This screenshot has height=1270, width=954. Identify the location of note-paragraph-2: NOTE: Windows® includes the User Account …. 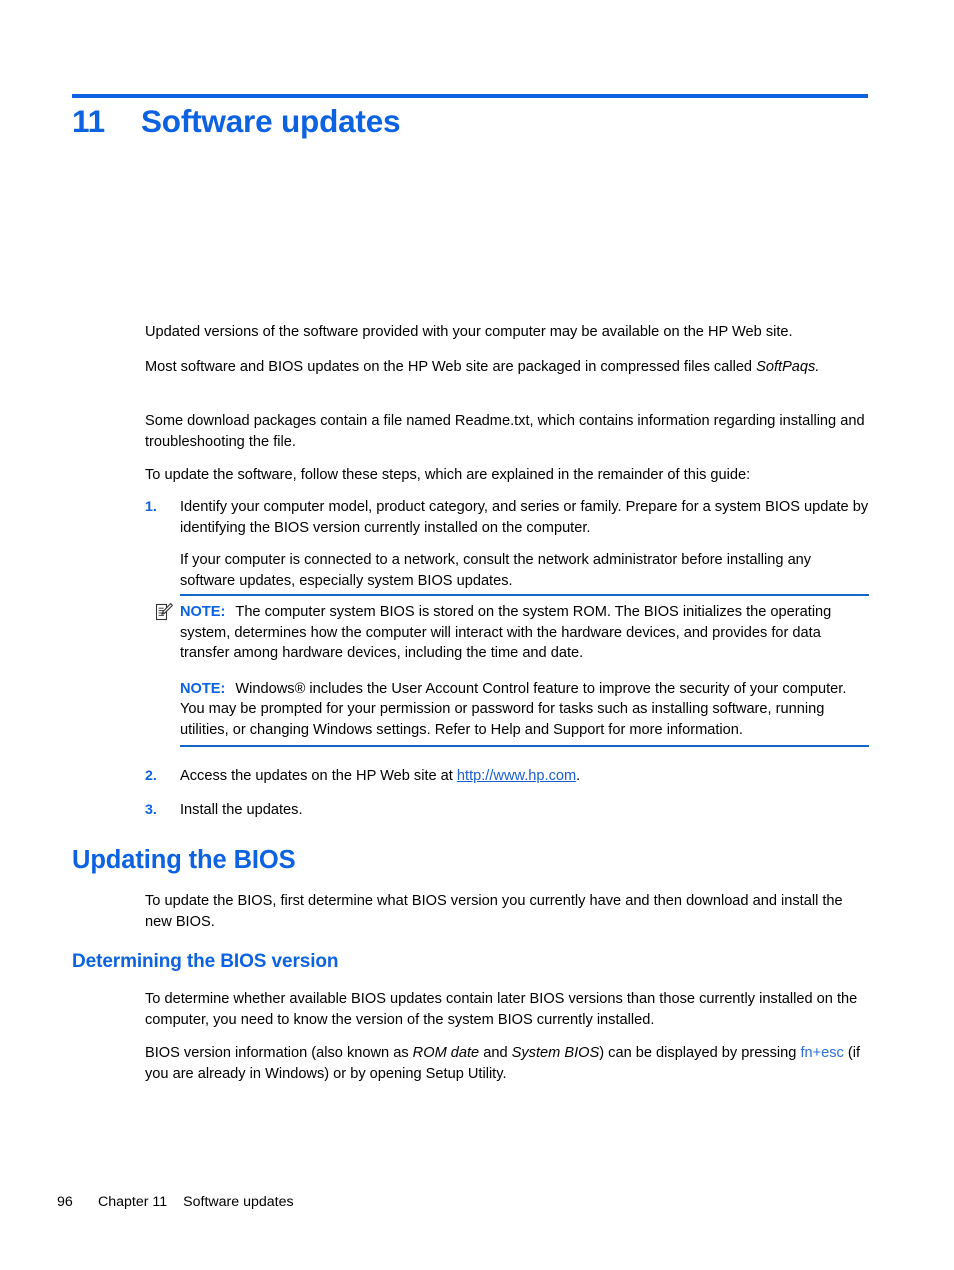
(524, 705).